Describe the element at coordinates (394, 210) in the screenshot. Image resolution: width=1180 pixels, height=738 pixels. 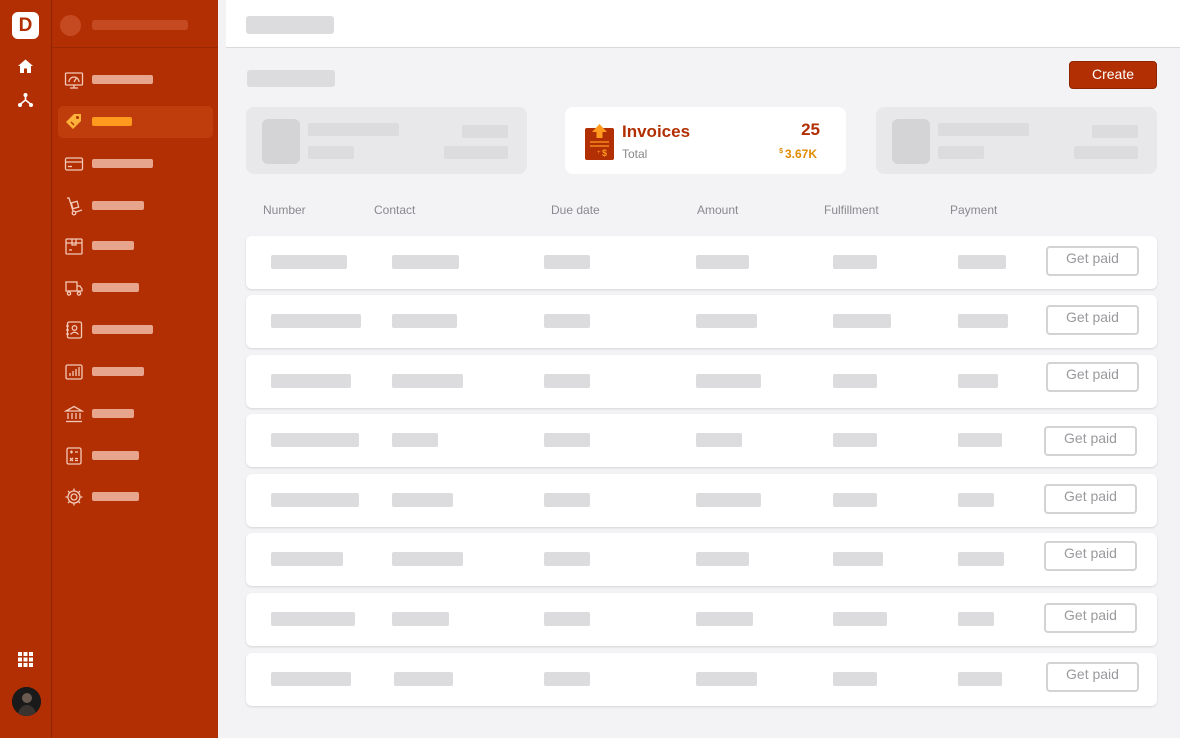
I see `column-header-contact: Contact` at that location.